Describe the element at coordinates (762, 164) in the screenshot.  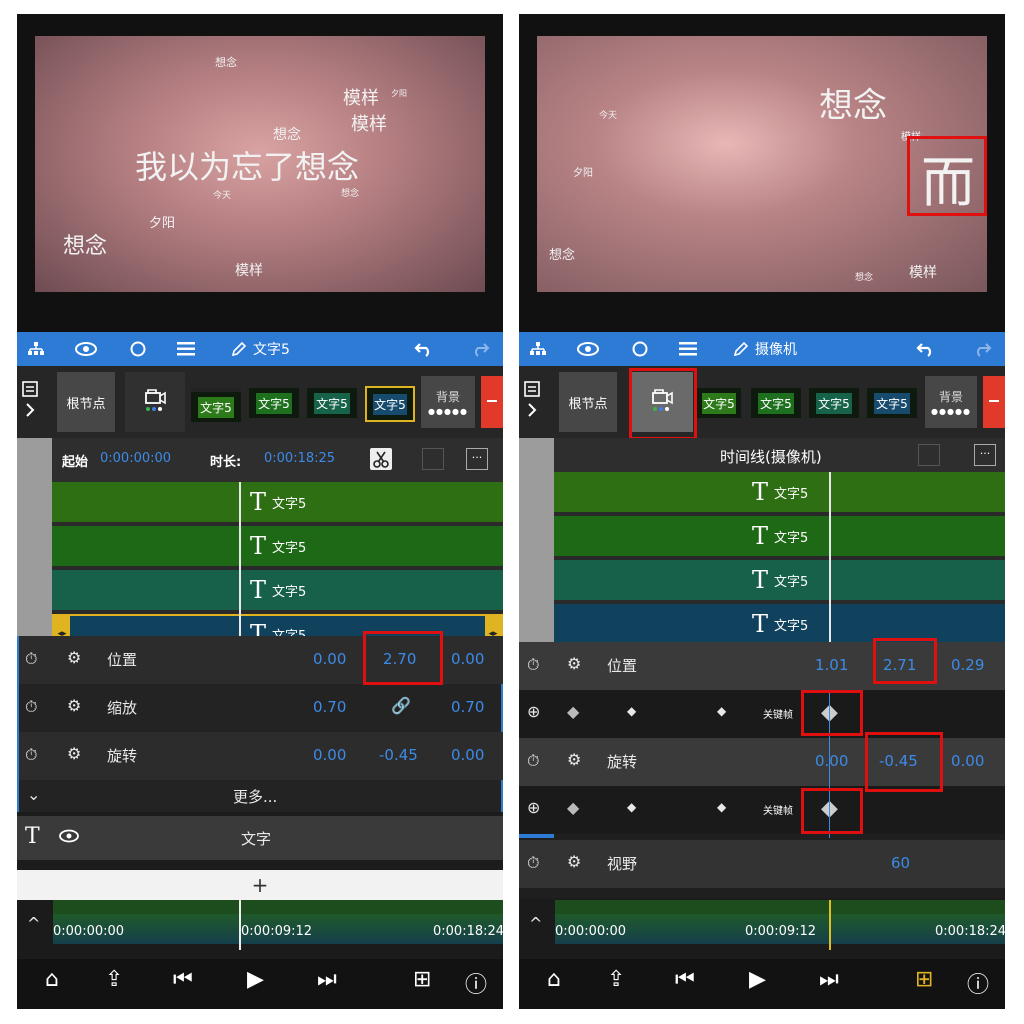
I see `video-canvas: 想念 而 模样 想念 夕阳 今天 模样 想念` at that location.